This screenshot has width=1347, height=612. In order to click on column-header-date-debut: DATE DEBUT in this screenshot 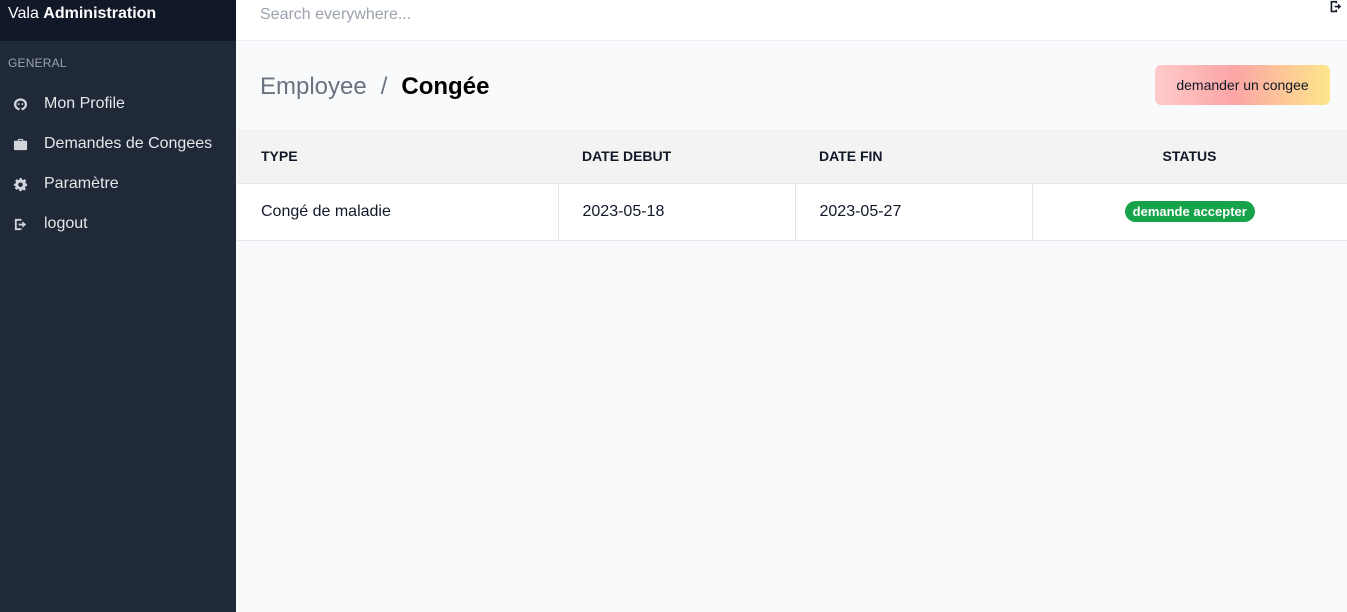, I will do `click(627, 155)`.